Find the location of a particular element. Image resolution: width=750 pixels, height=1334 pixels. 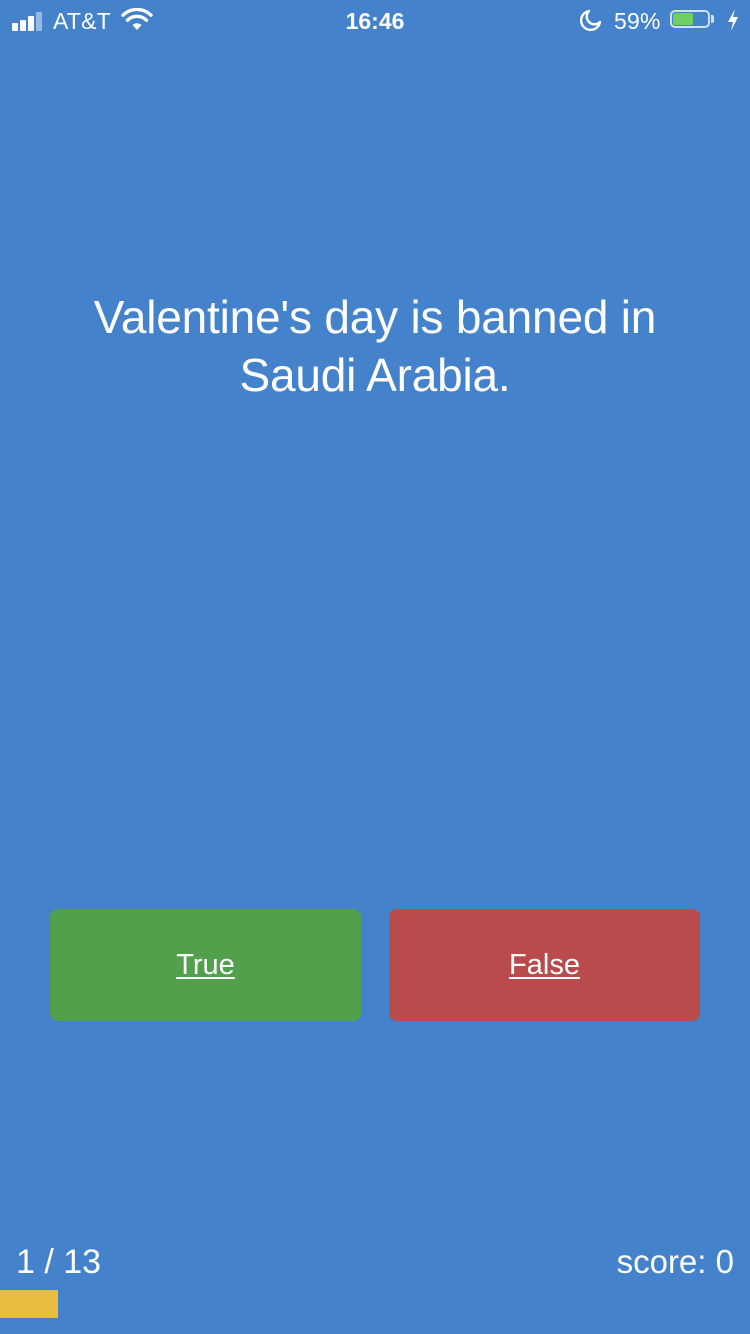

score-display: score: 0 is located at coordinates (675, 1262).